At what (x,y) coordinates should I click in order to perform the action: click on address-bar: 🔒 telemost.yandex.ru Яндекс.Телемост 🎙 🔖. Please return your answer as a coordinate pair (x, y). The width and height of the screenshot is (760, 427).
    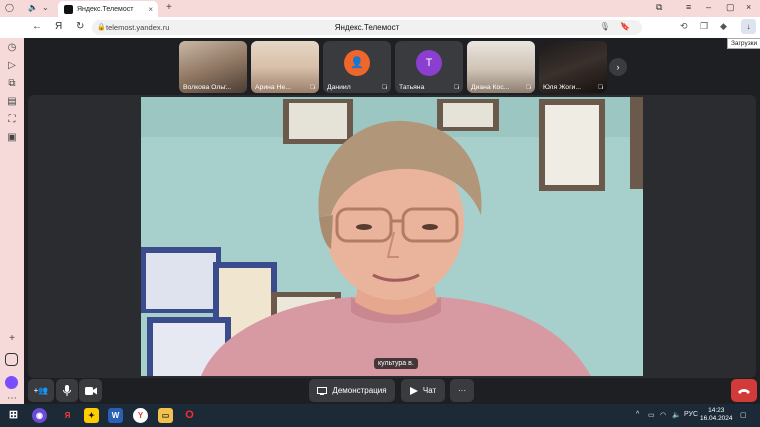
    Looking at the image, I should click on (367, 27).